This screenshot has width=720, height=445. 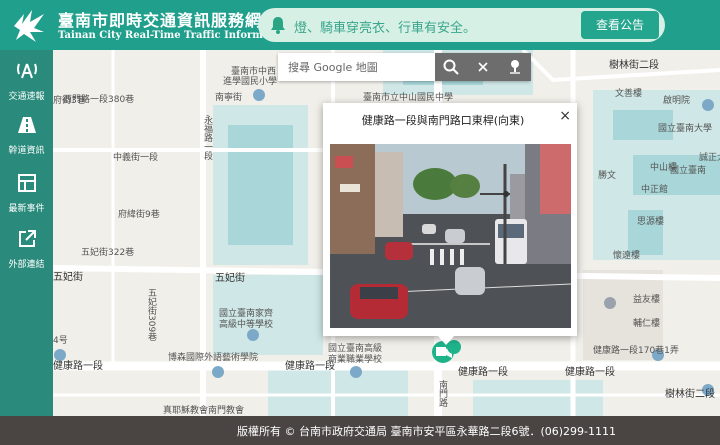 I want to click on map-label-place: 益友樓, so click(x=647, y=300).